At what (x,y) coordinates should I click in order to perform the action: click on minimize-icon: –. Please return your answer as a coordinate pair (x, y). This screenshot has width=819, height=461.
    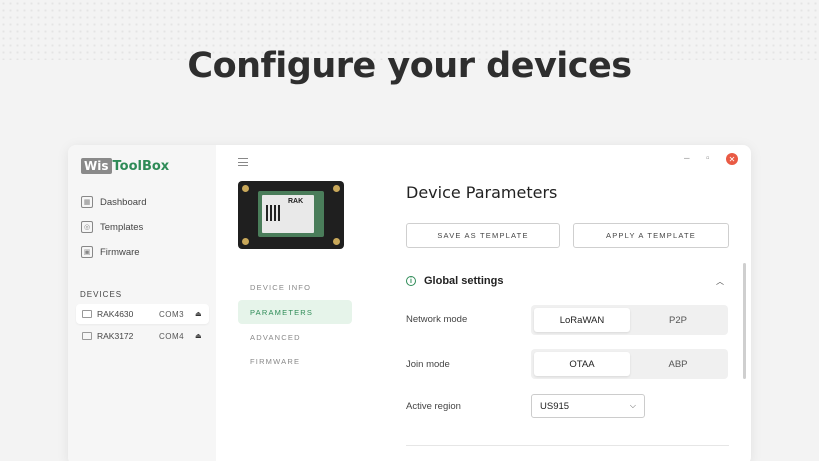
    Looking at the image, I should click on (687, 158).